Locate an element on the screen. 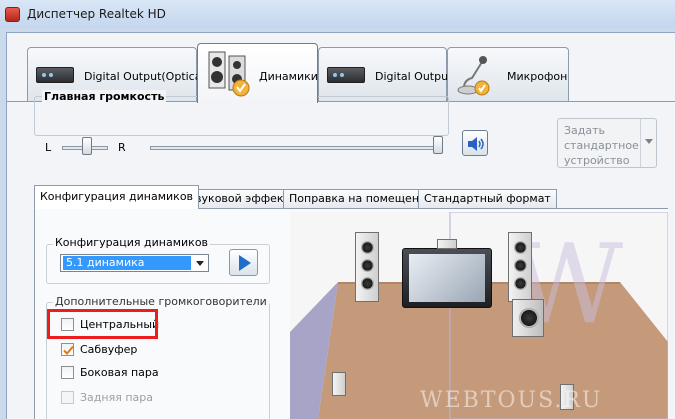 The image size is (675, 419). speaker-config-select: 5.1 динамика is located at coordinates (134, 263).